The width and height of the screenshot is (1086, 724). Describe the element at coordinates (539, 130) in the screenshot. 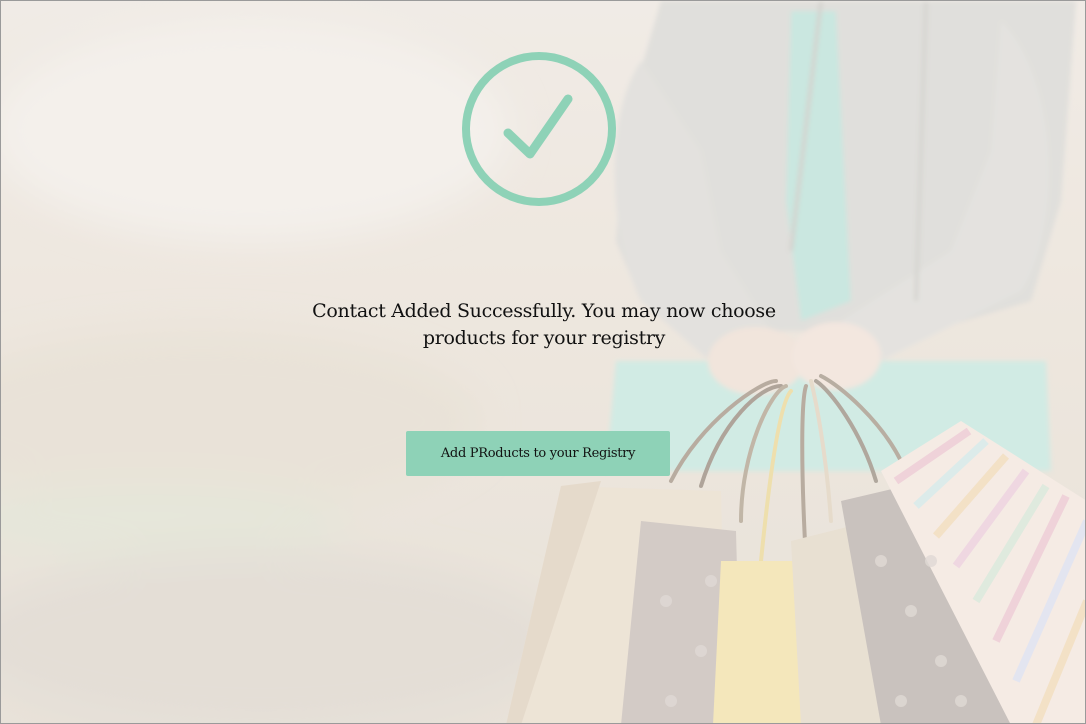

I see `checkmark-circle-icon` at that location.